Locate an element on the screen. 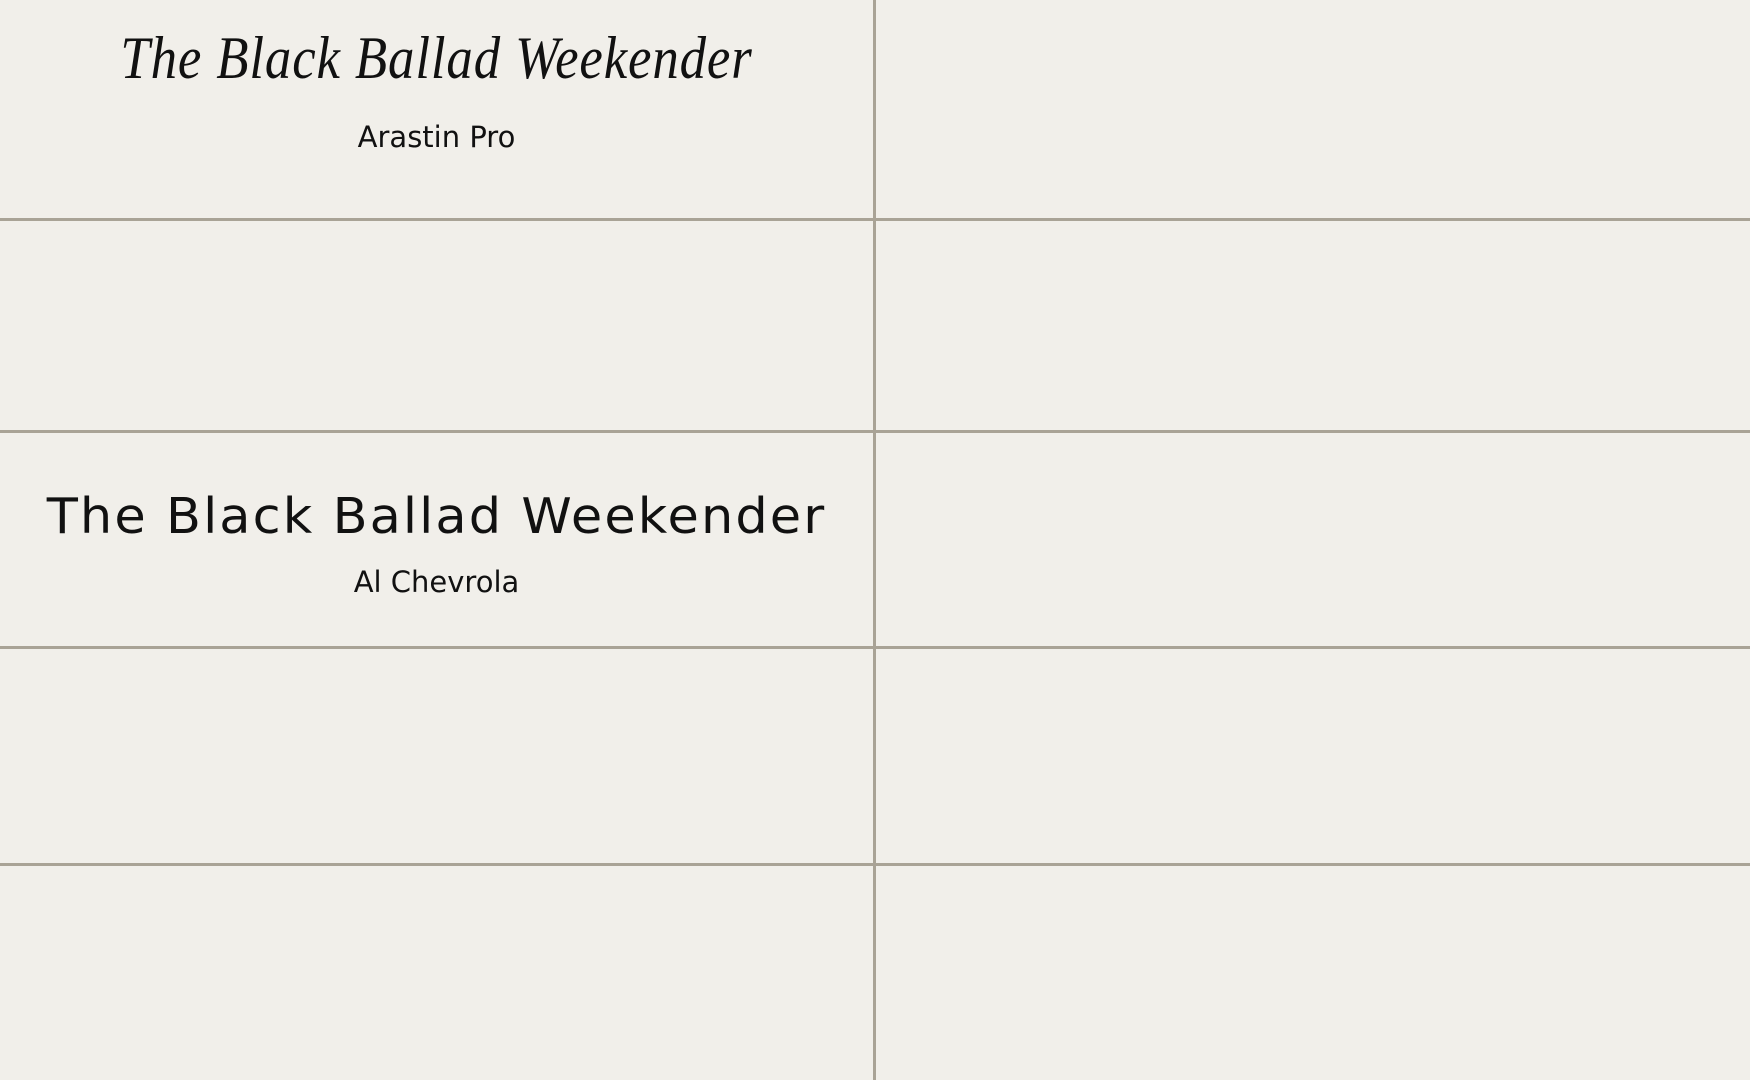 This screenshot has height=1080, width=1750. font-sample-text-al-chevrola: The Black Ballad Weekender is located at coordinates (436, 516).